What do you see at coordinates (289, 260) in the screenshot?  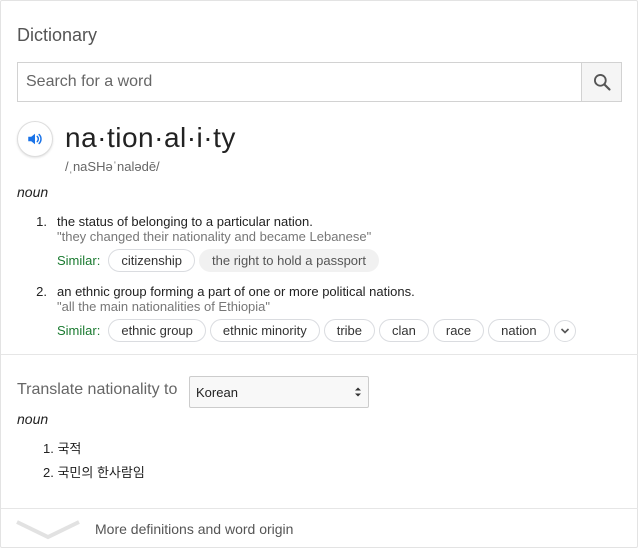 I see `similar-chip: the right to hold a passport` at bounding box center [289, 260].